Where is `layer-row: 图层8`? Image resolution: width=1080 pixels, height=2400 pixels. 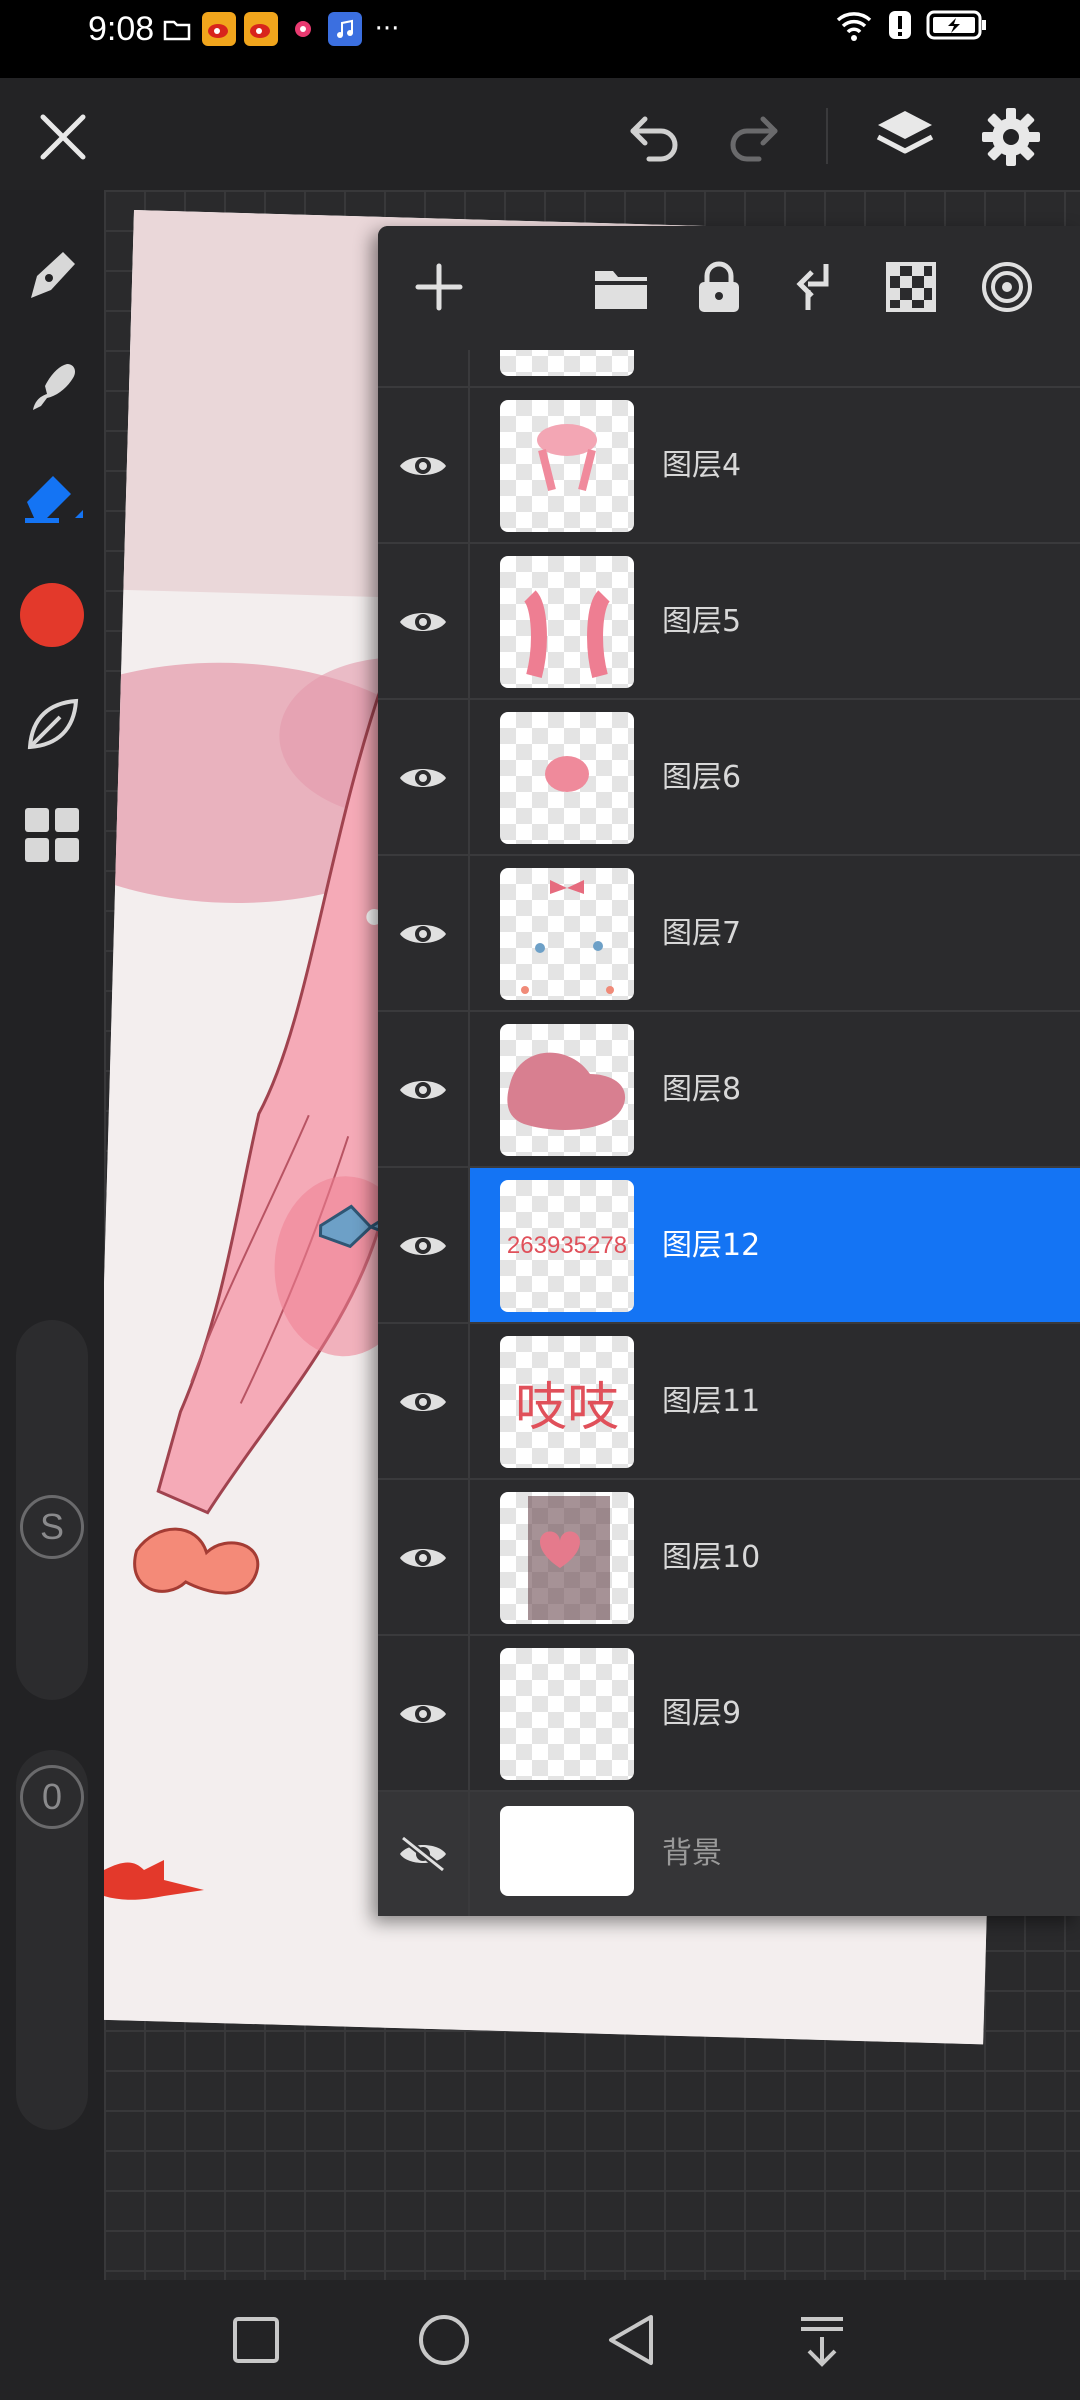 layer-row: 图层8 is located at coordinates (729, 1090).